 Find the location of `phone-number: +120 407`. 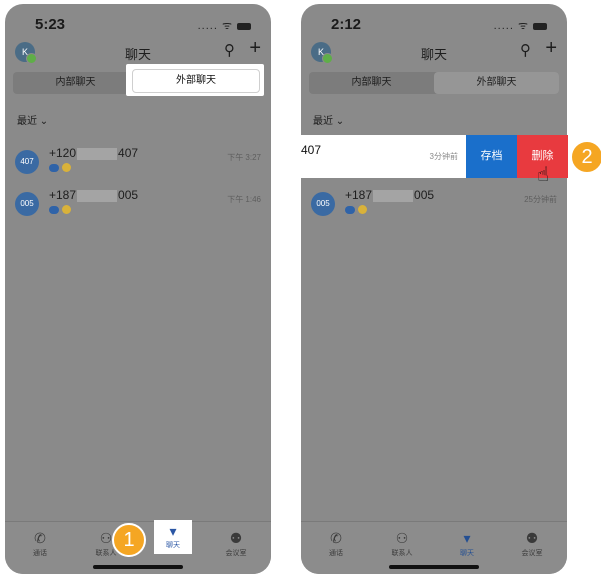

phone-number: +120 407 is located at coordinates (94, 153).